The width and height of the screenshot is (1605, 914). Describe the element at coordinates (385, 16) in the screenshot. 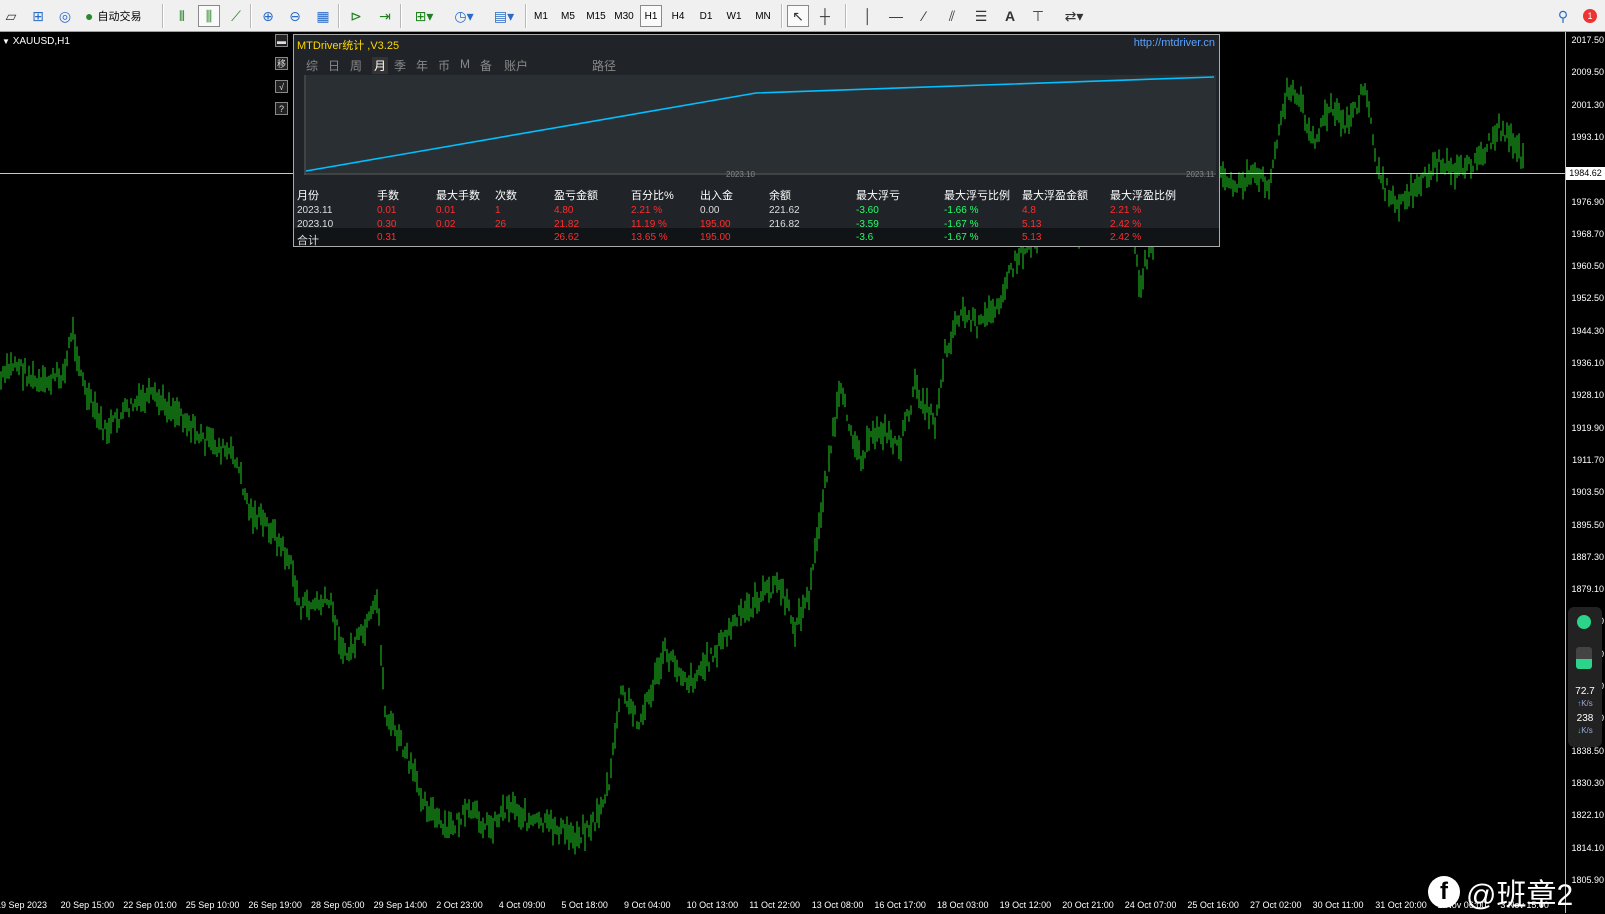

I see `auto-scroll-icon: ⇥` at that location.